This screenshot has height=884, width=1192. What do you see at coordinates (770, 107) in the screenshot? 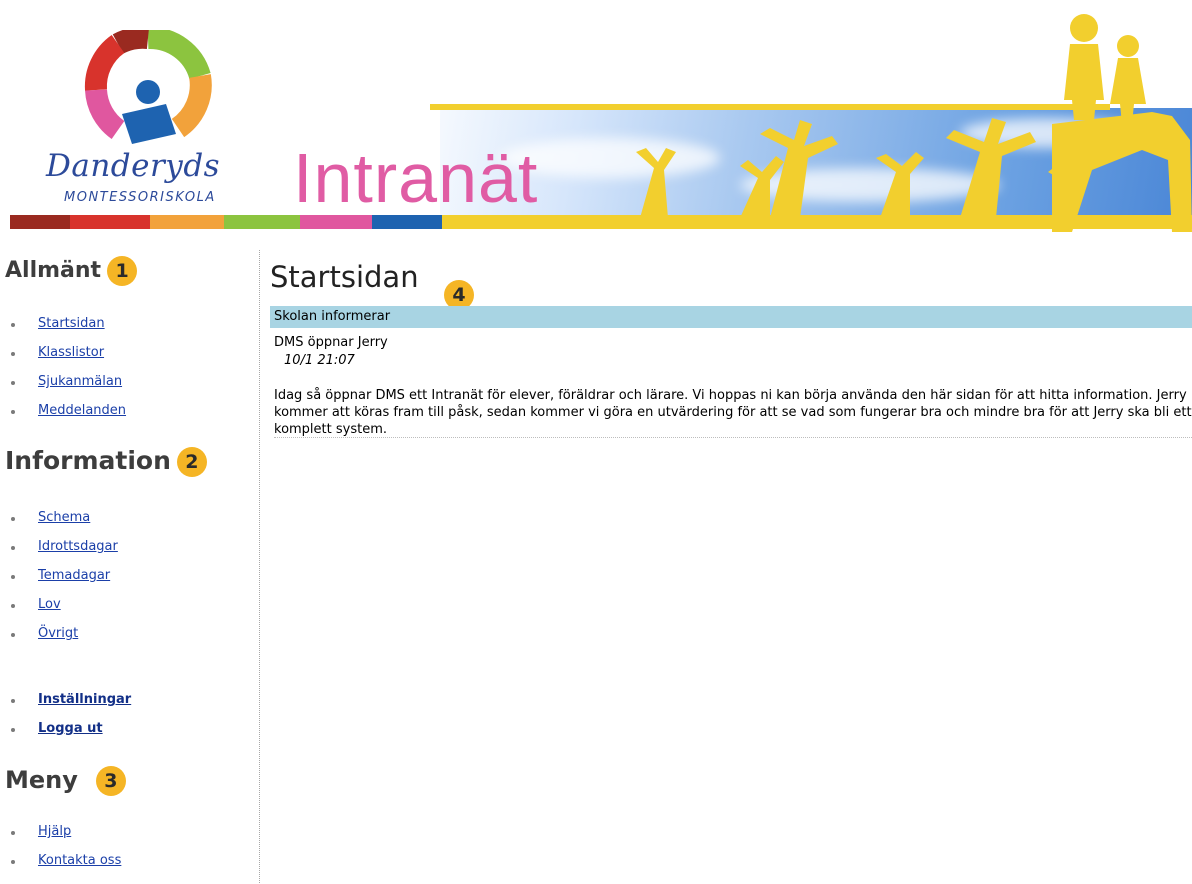
I see `header-gold-stripe` at bounding box center [770, 107].